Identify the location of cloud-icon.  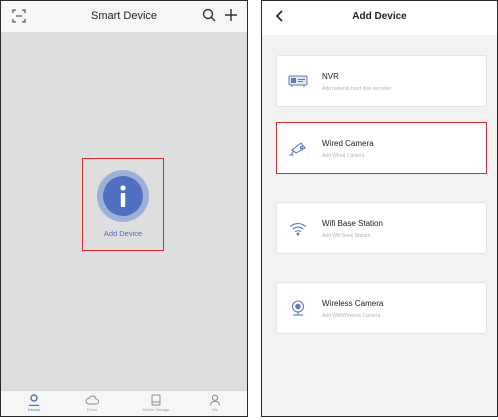
(92, 400).